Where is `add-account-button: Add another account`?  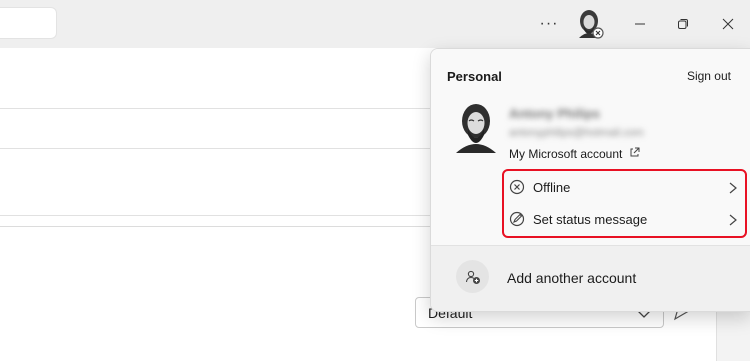
add-account-button: Add another account is located at coordinates (590, 278).